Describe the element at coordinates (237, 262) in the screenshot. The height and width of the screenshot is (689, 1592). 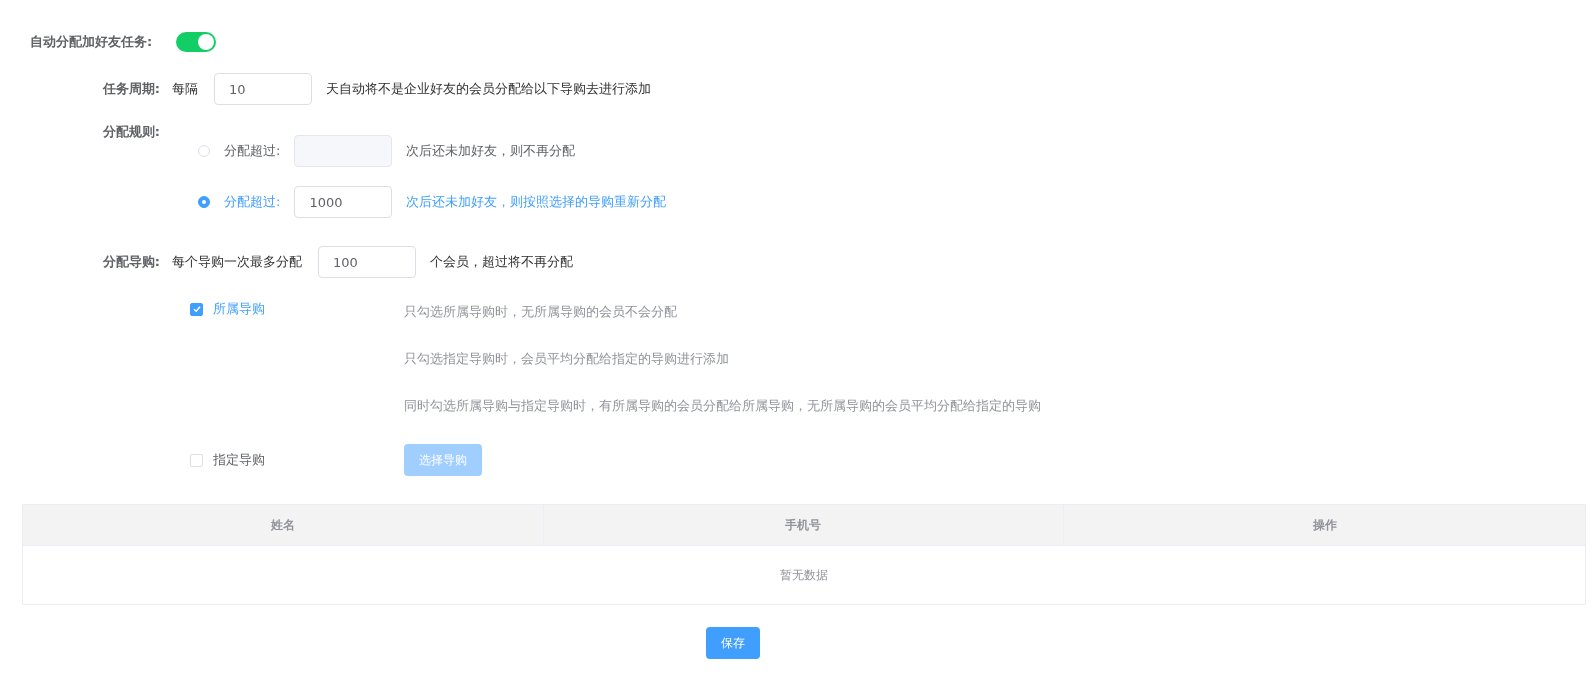
I see `text: 每个导购一次最多分配` at that location.